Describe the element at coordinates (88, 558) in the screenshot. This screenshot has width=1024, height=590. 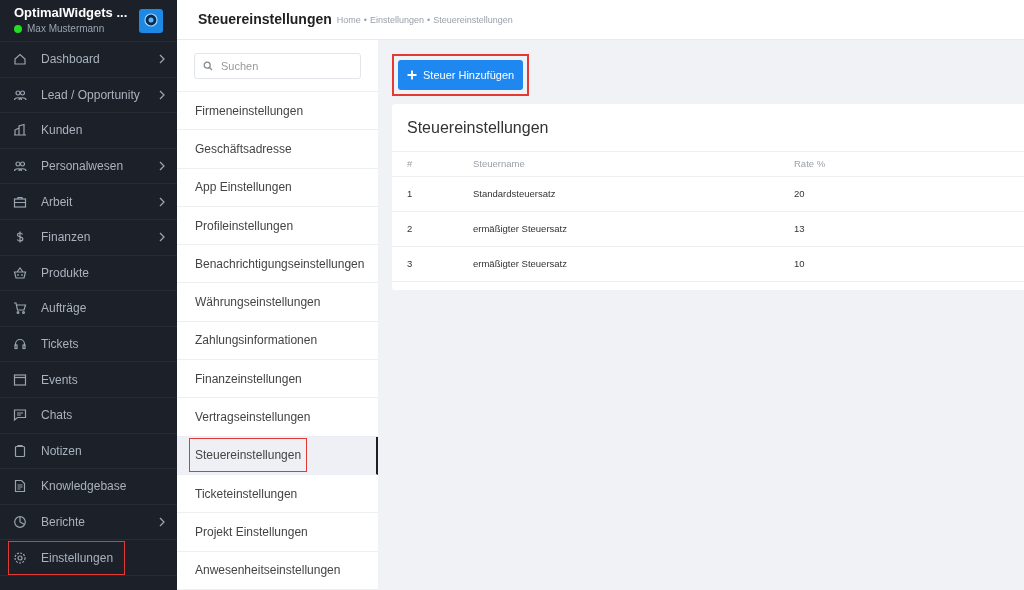
I see `sidebar-item: Einstellungen` at that location.